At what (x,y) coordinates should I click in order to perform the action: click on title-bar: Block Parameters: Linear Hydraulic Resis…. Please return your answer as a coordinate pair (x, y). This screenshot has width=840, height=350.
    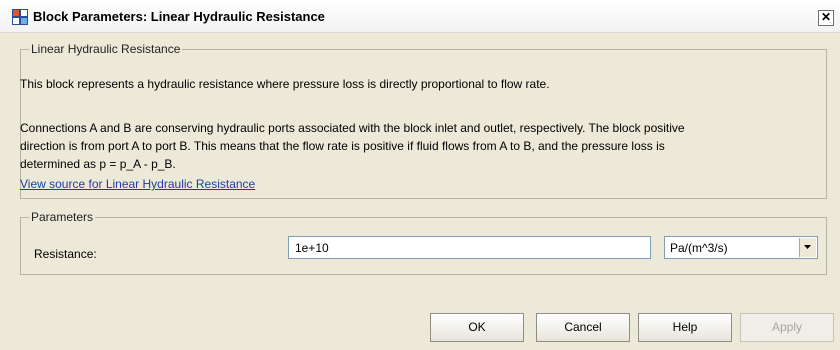
    Looking at the image, I should click on (420, 16).